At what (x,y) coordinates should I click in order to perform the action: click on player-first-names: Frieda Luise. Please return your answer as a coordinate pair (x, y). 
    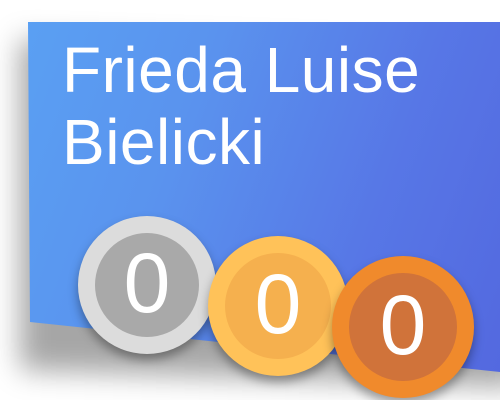
    Looking at the image, I should click on (241, 70).